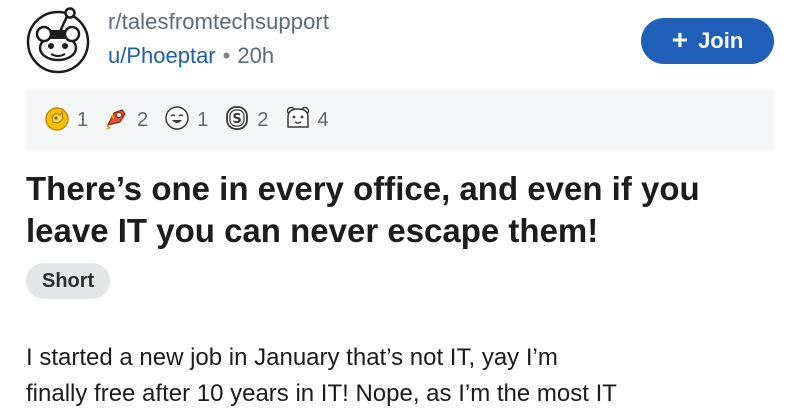 This screenshot has height=420, width=800. What do you see at coordinates (721, 40) in the screenshot?
I see `join-button-label: Join` at bounding box center [721, 40].